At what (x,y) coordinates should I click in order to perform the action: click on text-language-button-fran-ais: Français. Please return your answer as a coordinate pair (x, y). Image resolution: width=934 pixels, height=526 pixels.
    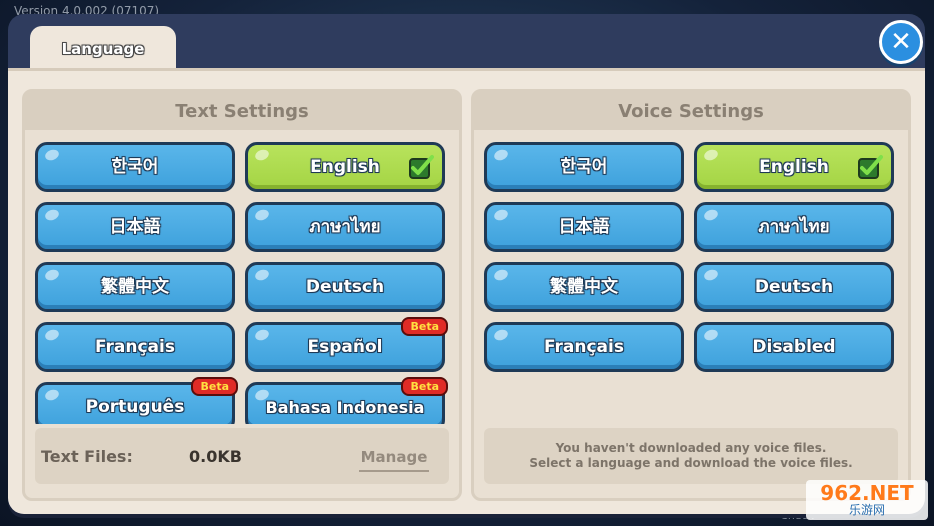
    Looking at the image, I should click on (135, 347).